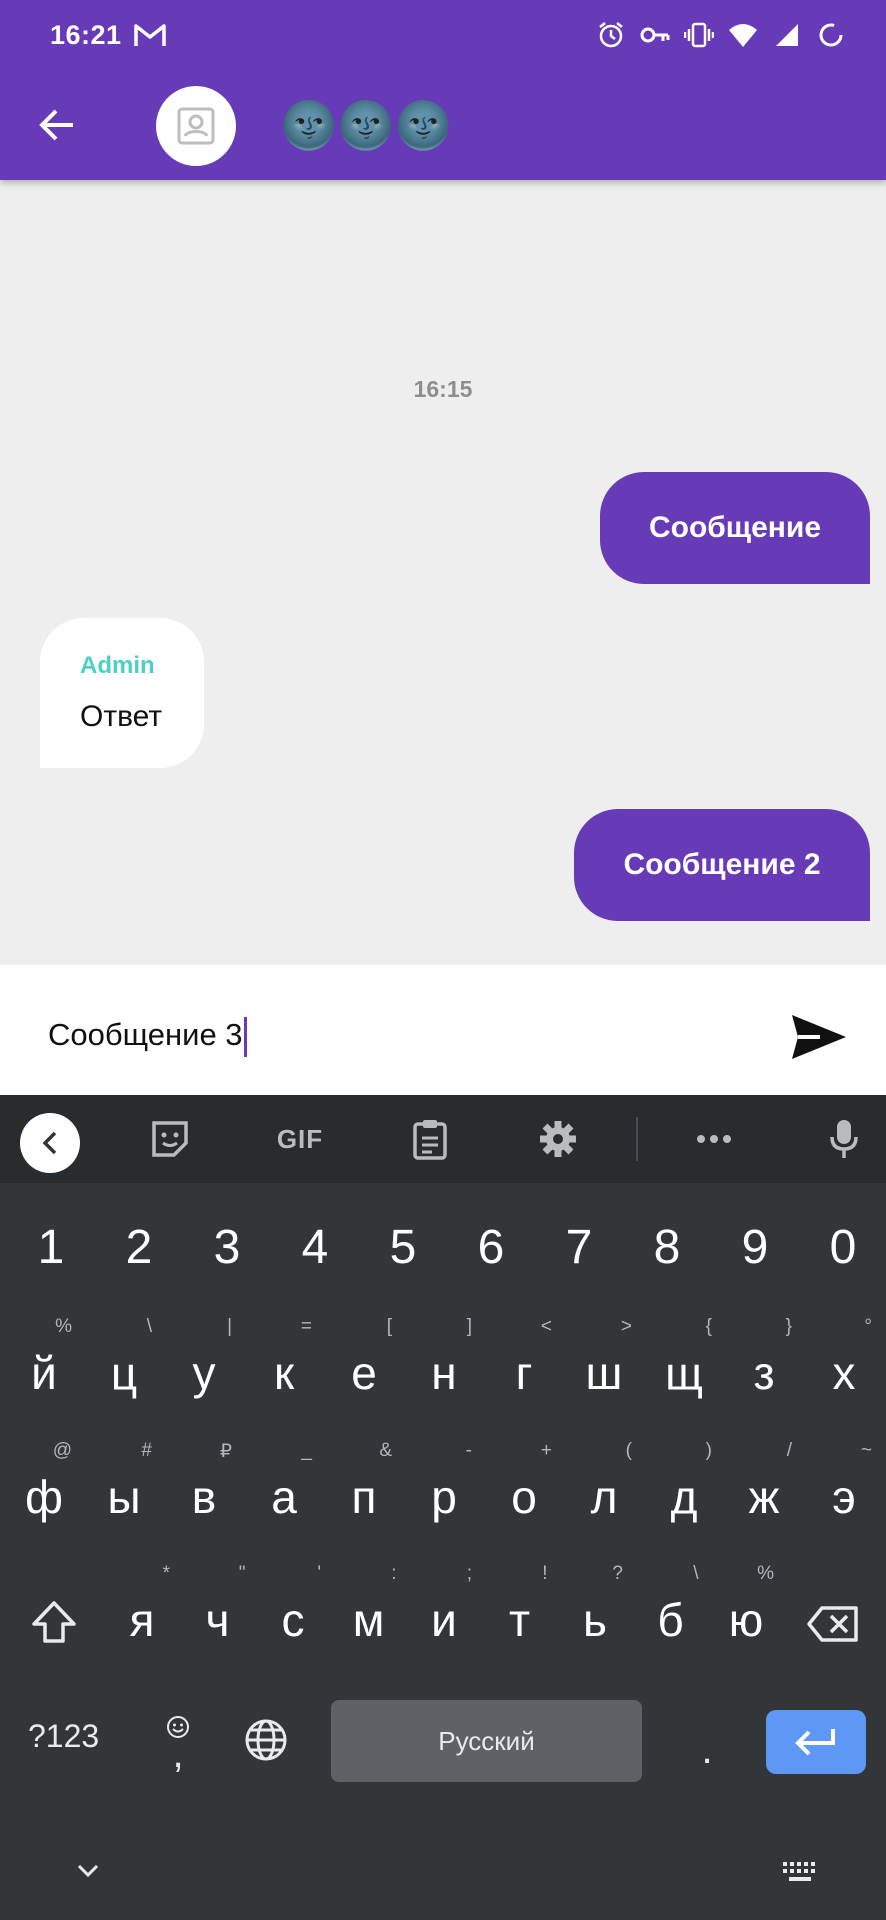 The width and height of the screenshot is (886, 1920). Describe the element at coordinates (800, 1872) in the screenshot. I see `keyboard-switch-button` at that location.